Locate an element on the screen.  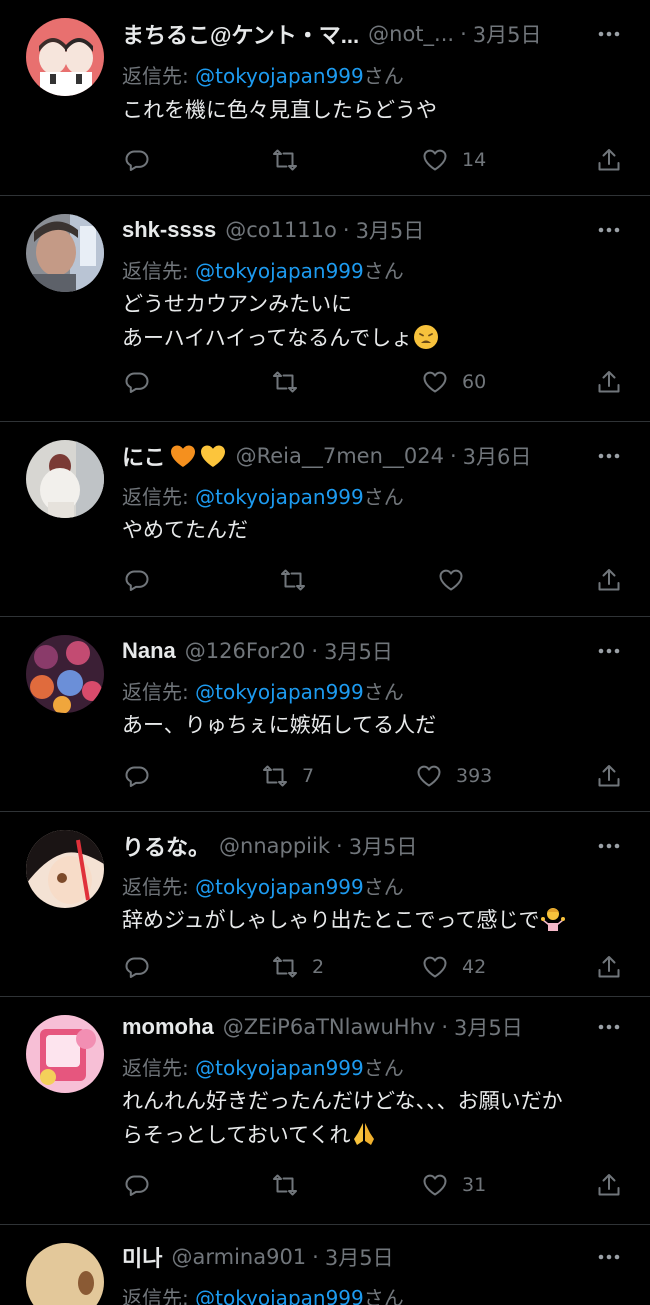
avatar-photo-icon is located at coordinates (65, 479).